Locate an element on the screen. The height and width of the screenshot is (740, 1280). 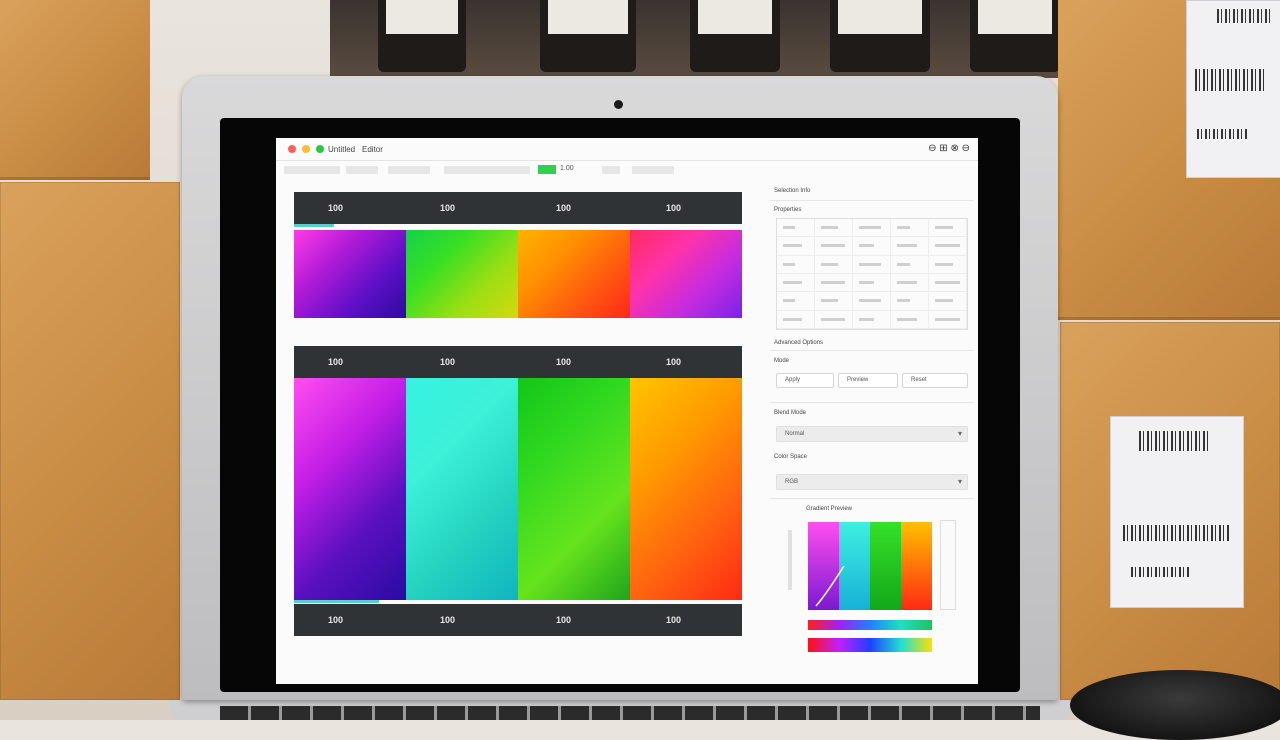
hue-bar is located at coordinates (870, 625).